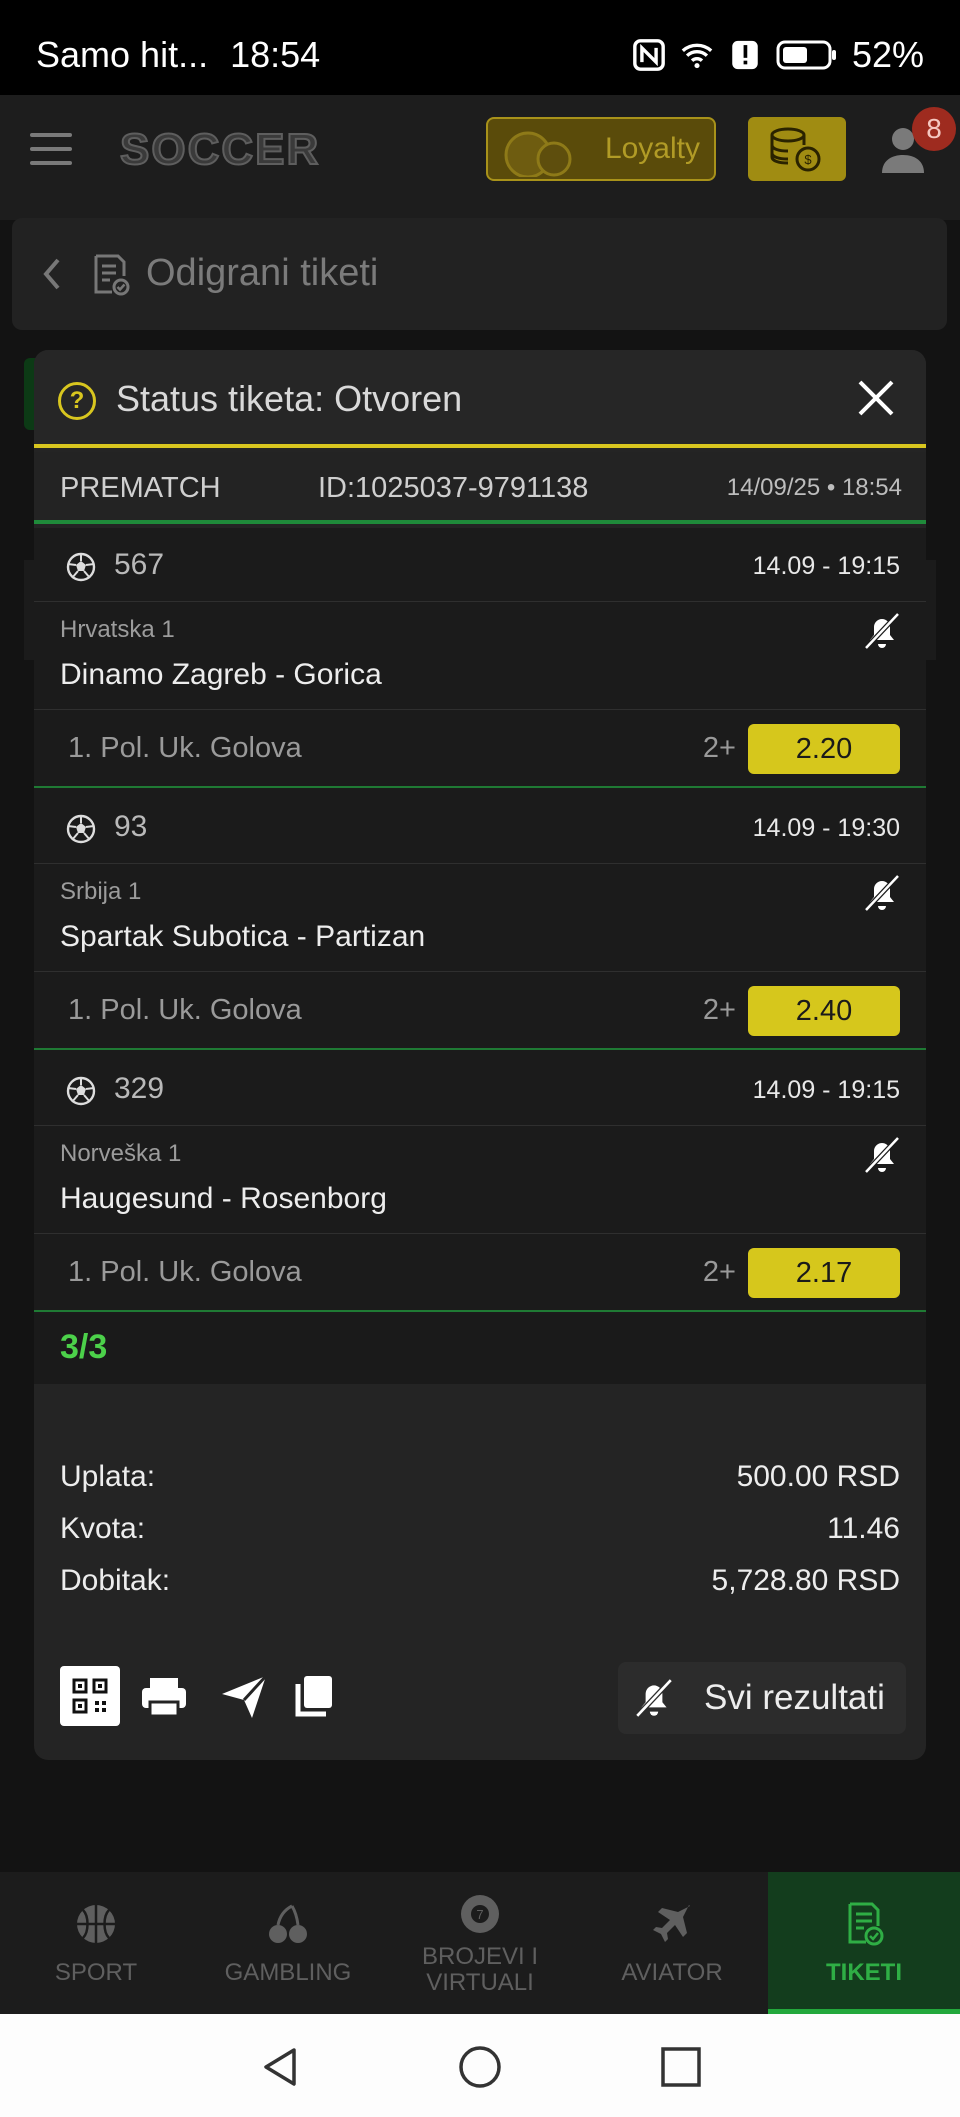  I want to click on menu-icon, so click(51, 149).